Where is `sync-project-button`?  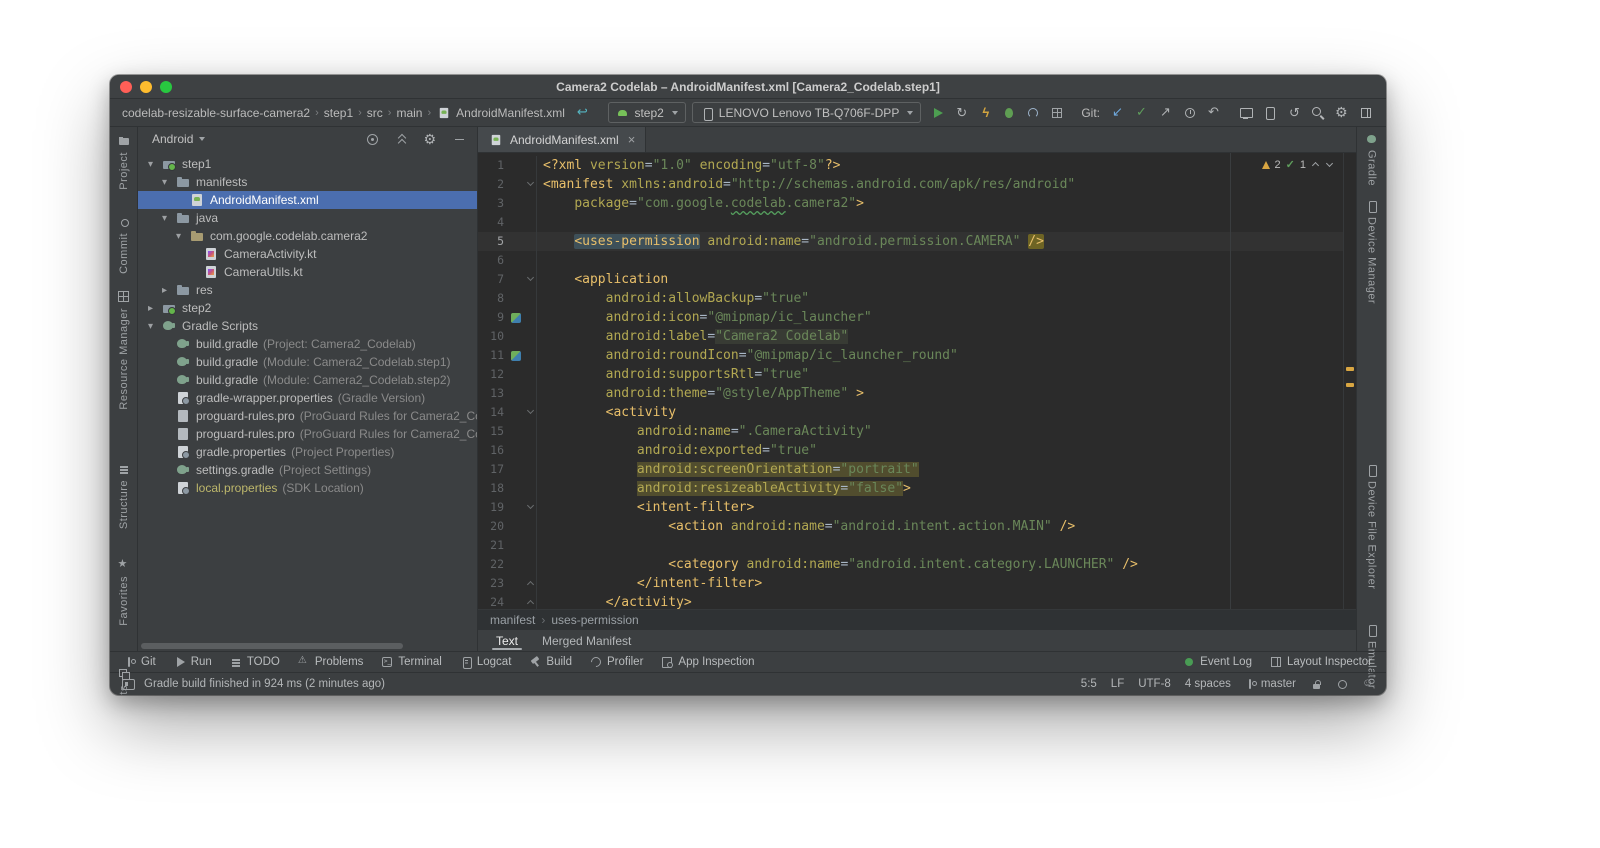 sync-project-button is located at coordinates (1294, 113).